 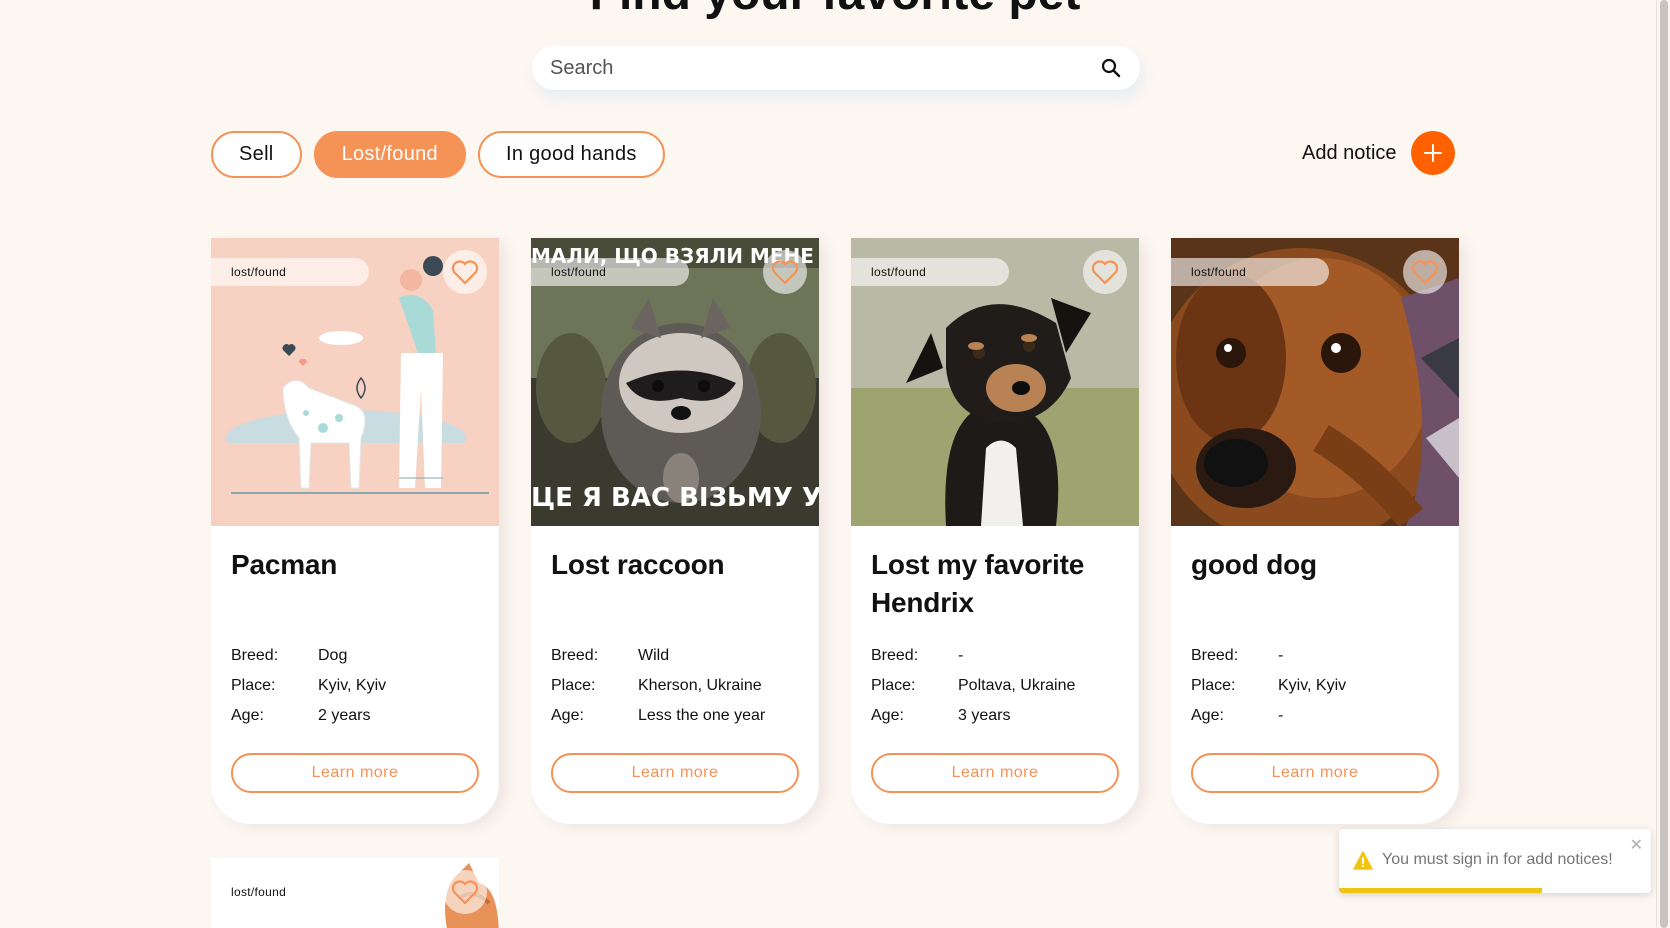 I want to click on filter-bar: Sell Lost/found In good hands, so click(x=438, y=154).